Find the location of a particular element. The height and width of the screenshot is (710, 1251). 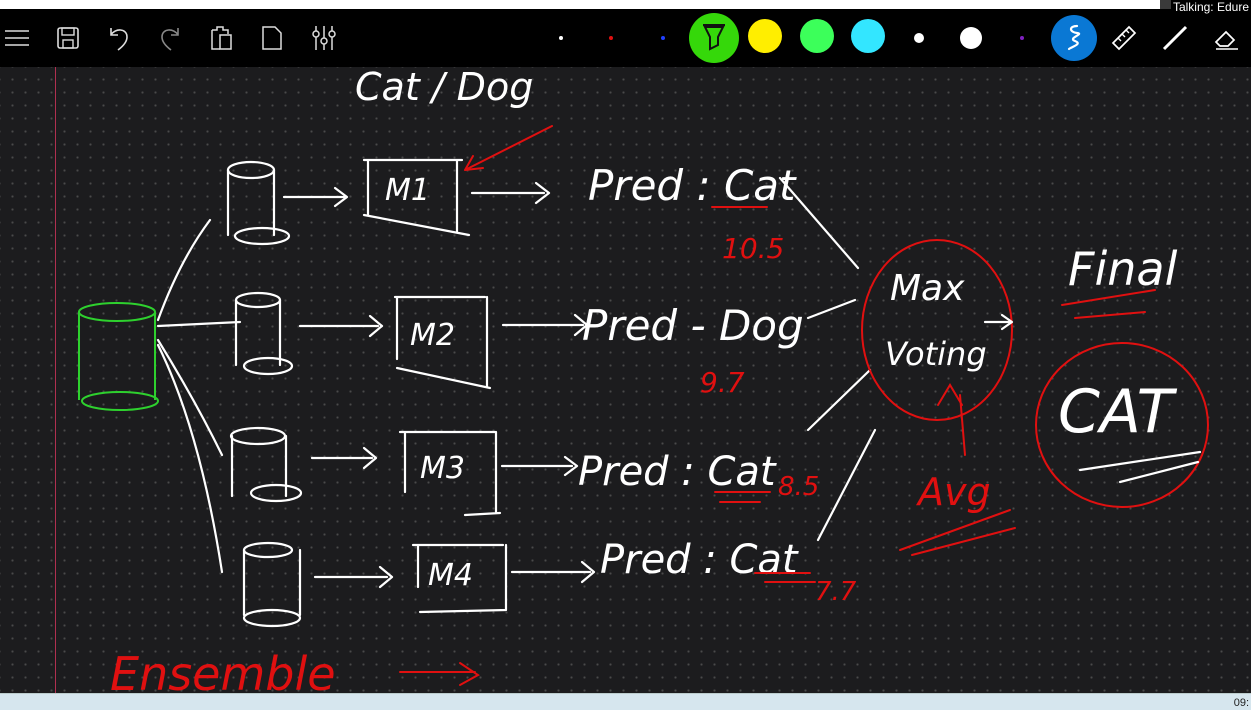

hamburger-icon is located at coordinates (17, 38).